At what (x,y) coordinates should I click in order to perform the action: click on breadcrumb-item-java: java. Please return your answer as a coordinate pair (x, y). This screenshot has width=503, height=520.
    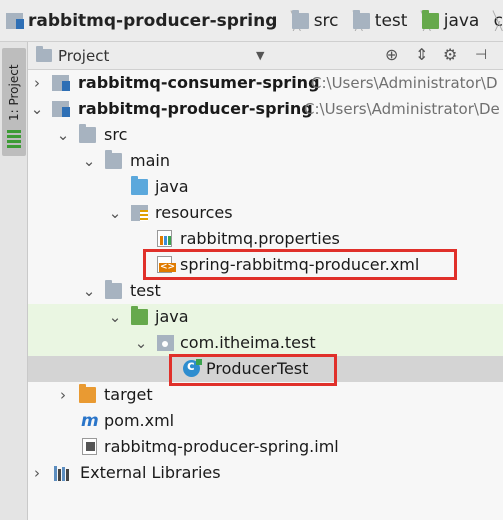
    Looking at the image, I should click on (450, 20).